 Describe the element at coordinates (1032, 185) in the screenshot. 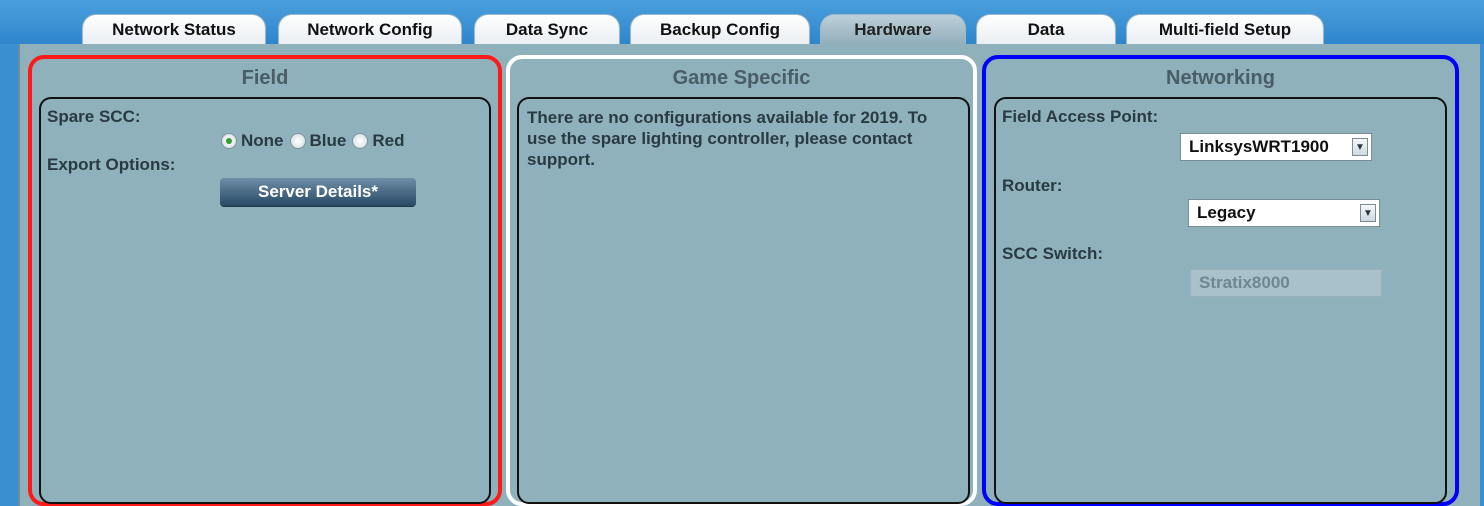

I see `router-label: Router:` at that location.